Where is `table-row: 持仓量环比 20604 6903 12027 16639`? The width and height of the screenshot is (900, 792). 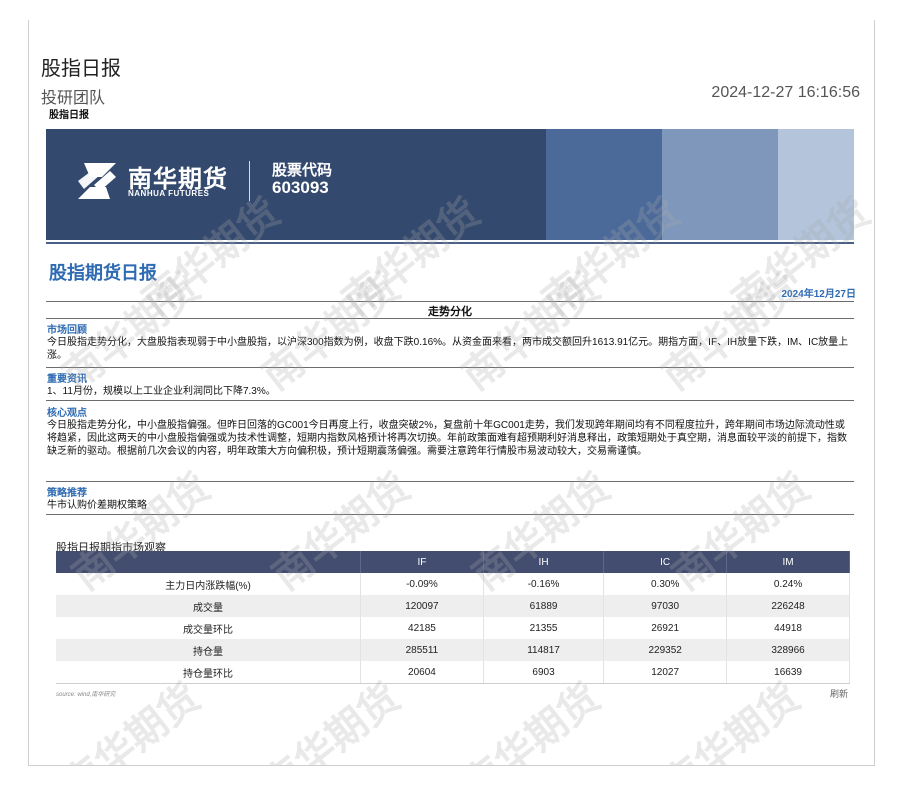 table-row: 持仓量环比 20604 6903 12027 16639 is located at coordinates (453, 672).